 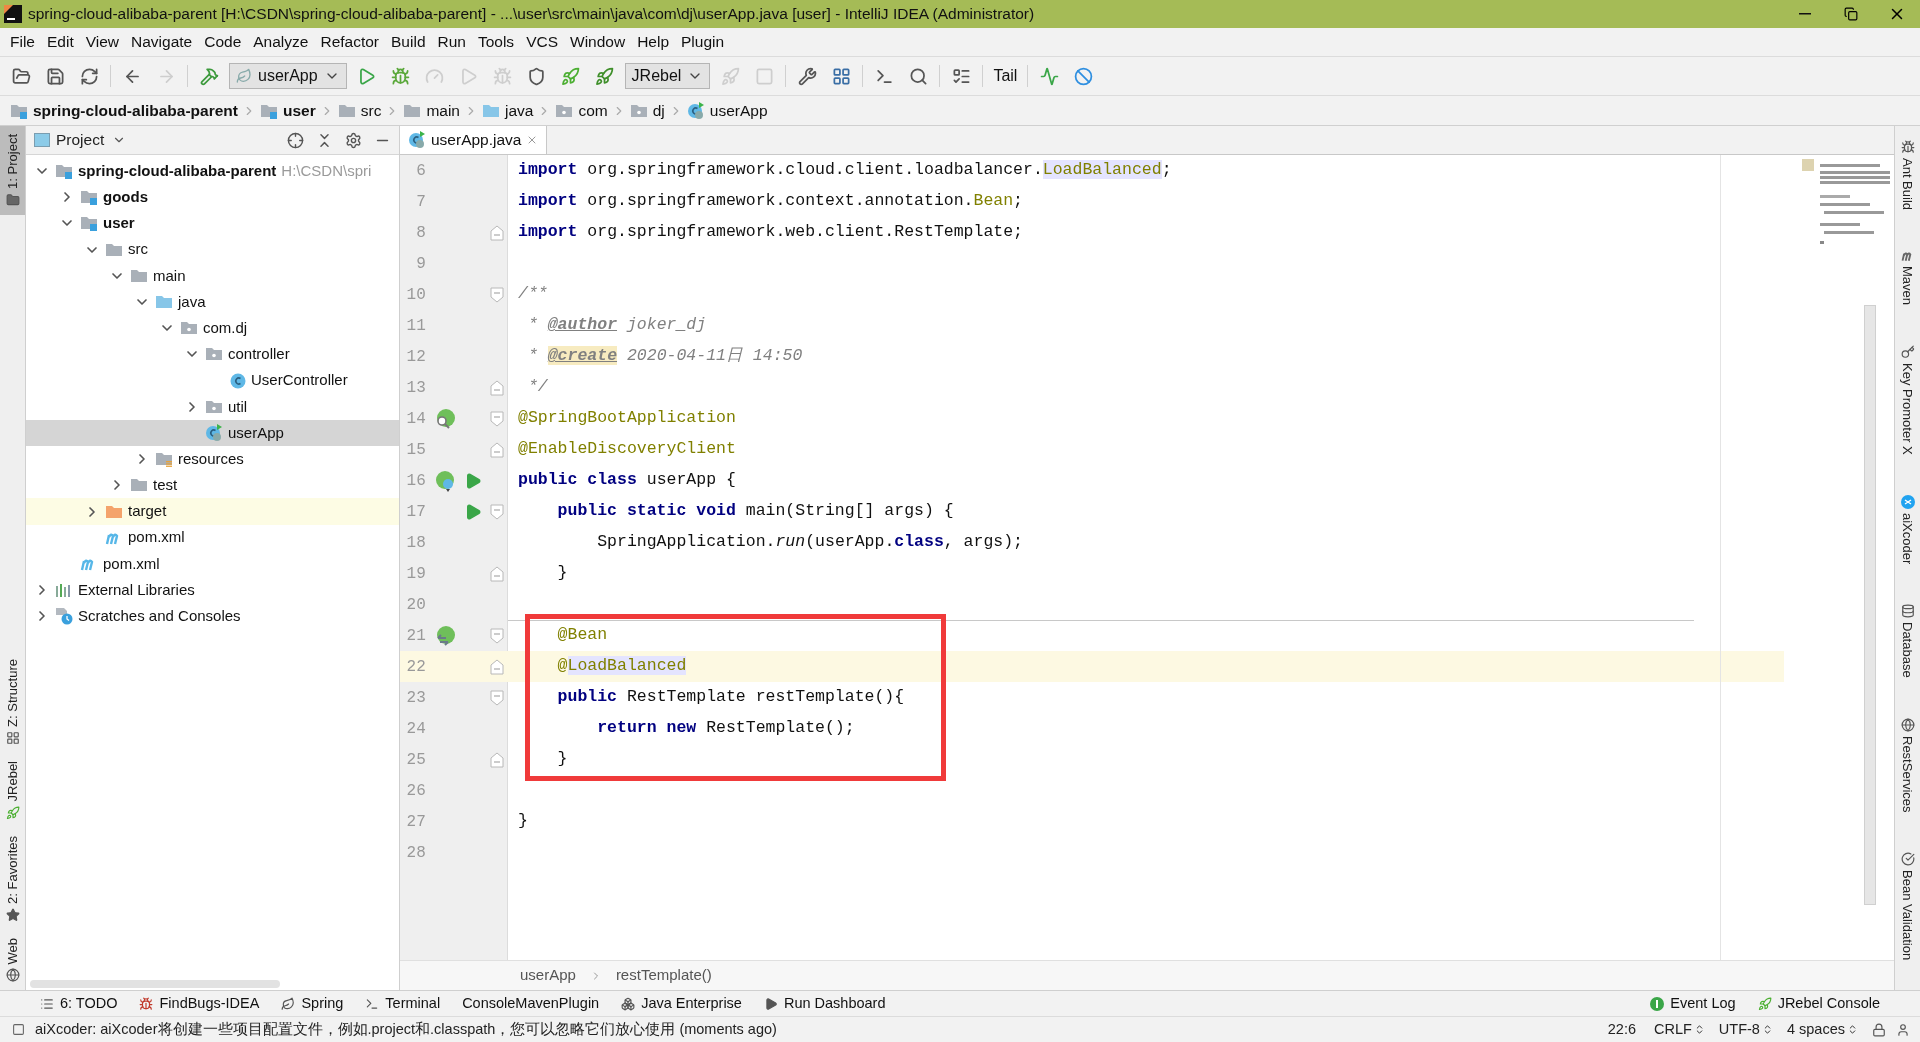 I want to click on tool-window-tab: aiXcoder, so click(x=1907, y=529).